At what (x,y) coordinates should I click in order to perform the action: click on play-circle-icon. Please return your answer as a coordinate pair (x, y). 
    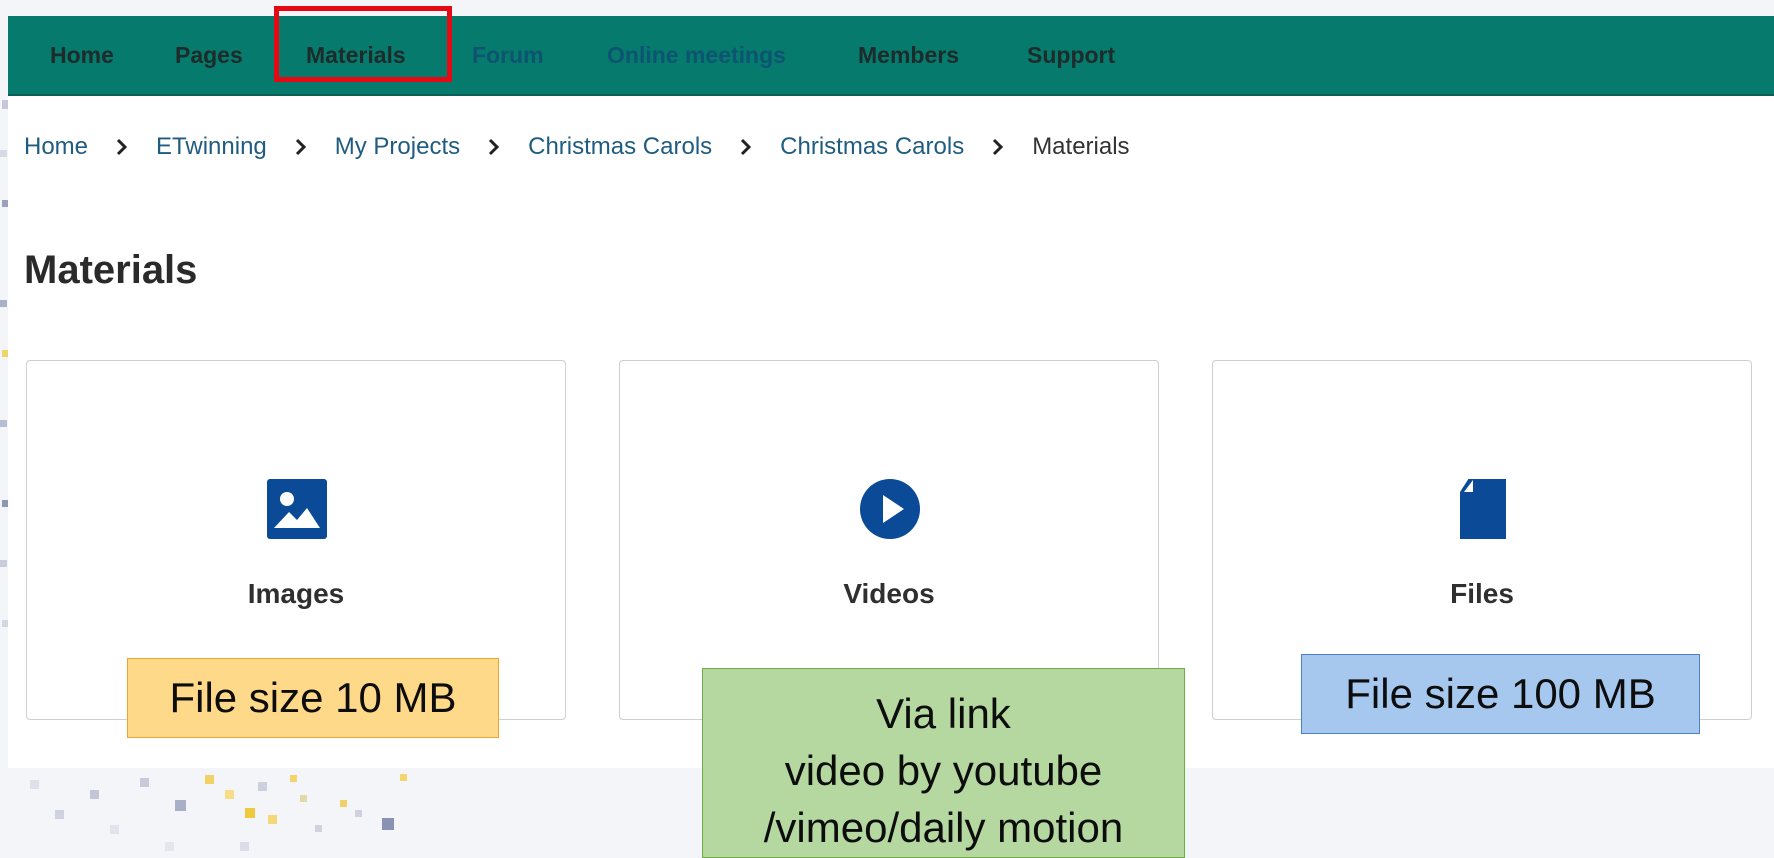
    Looking at the image, I should click on (890, 509).